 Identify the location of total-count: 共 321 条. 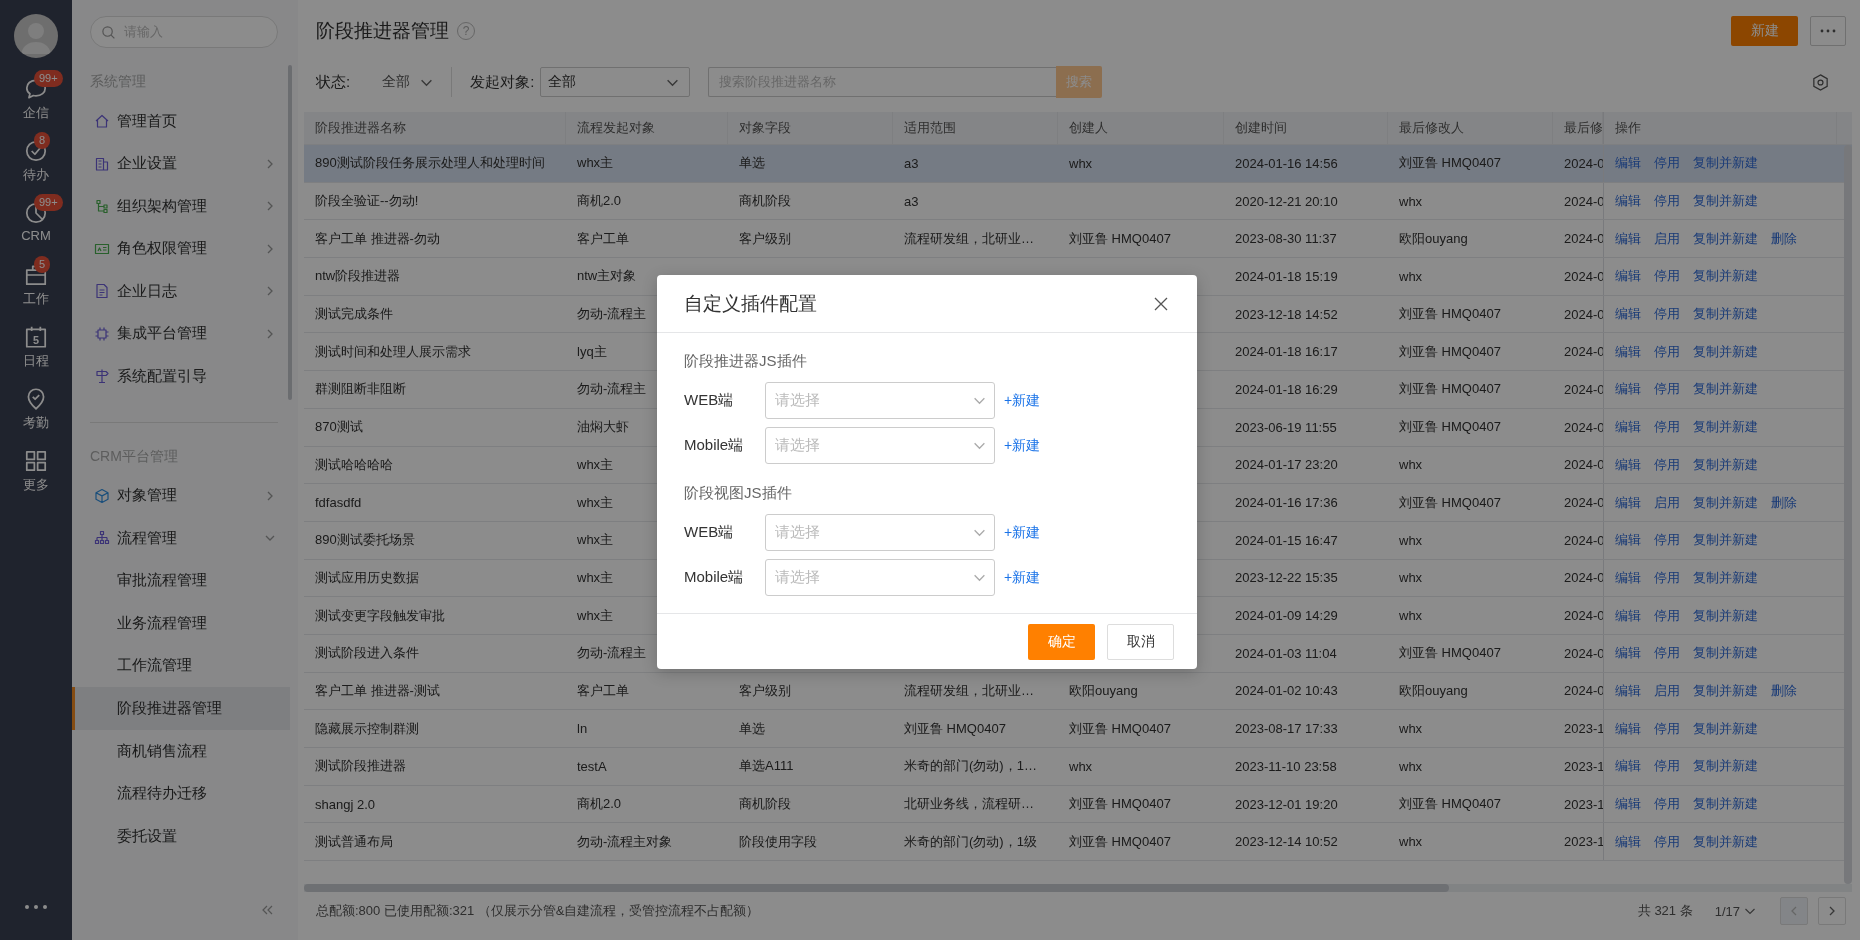
(1665, 911).